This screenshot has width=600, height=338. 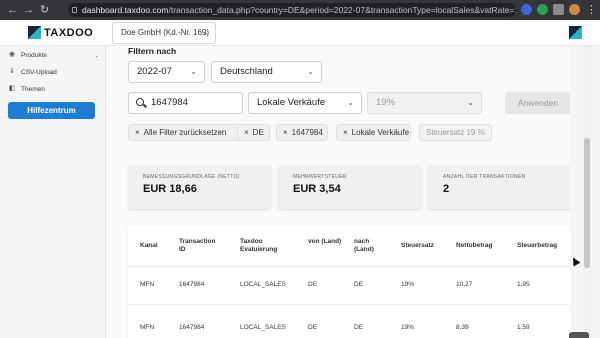 What do you see at coordinates (152, 51) in the screenshot?
I see `filter-title: Filtern nach` at bounding box center [152, 51].